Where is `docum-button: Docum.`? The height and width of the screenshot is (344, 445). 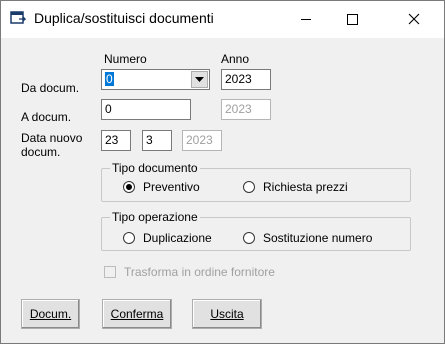 docum-button: Docum. is located at coordinates (50, 314).